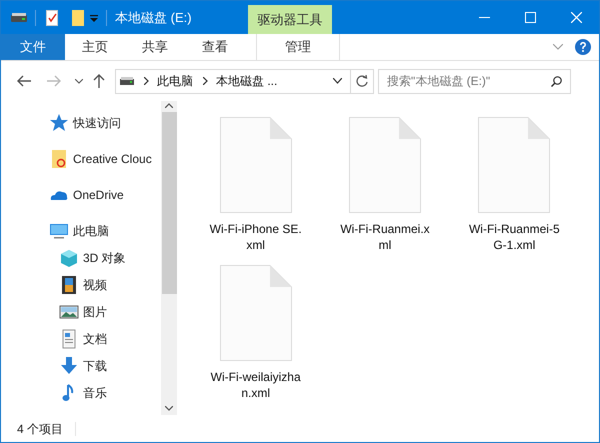  I want to click on down-arrow-icon, so click(69, 366).